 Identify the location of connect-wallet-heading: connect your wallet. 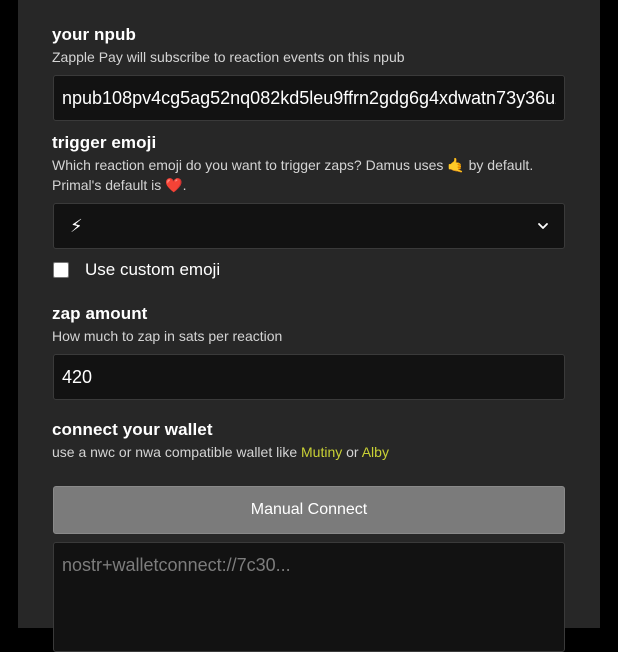
(132, 429).